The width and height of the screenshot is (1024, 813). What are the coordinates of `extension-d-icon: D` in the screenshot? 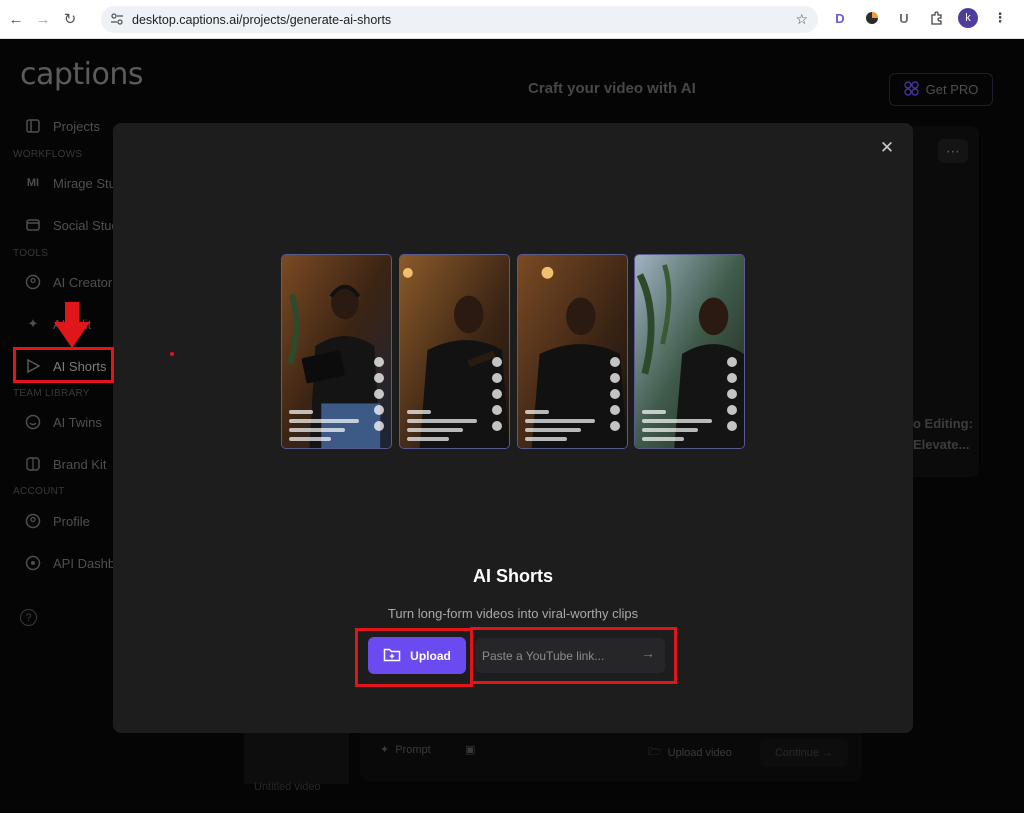 It's located at (840, 18).